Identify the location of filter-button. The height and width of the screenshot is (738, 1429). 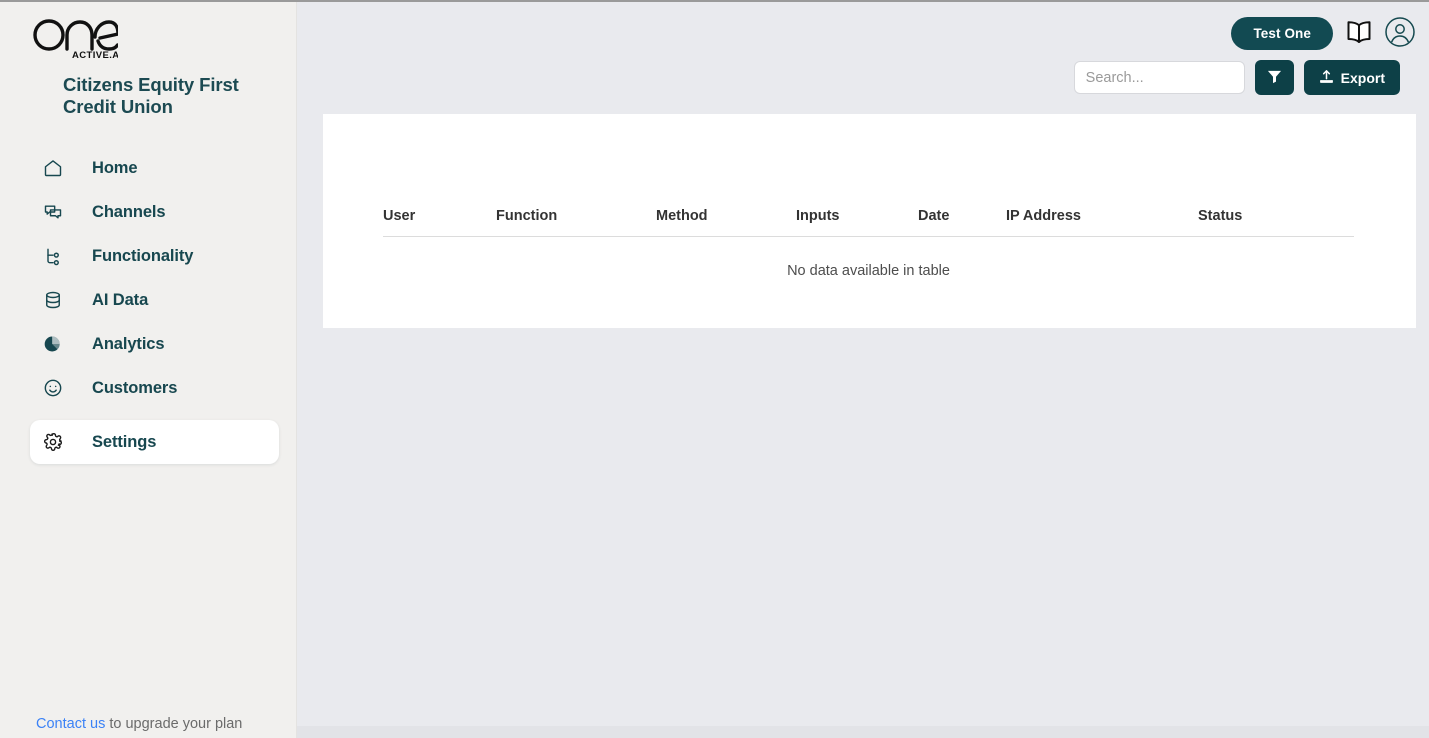
(1274, 77).